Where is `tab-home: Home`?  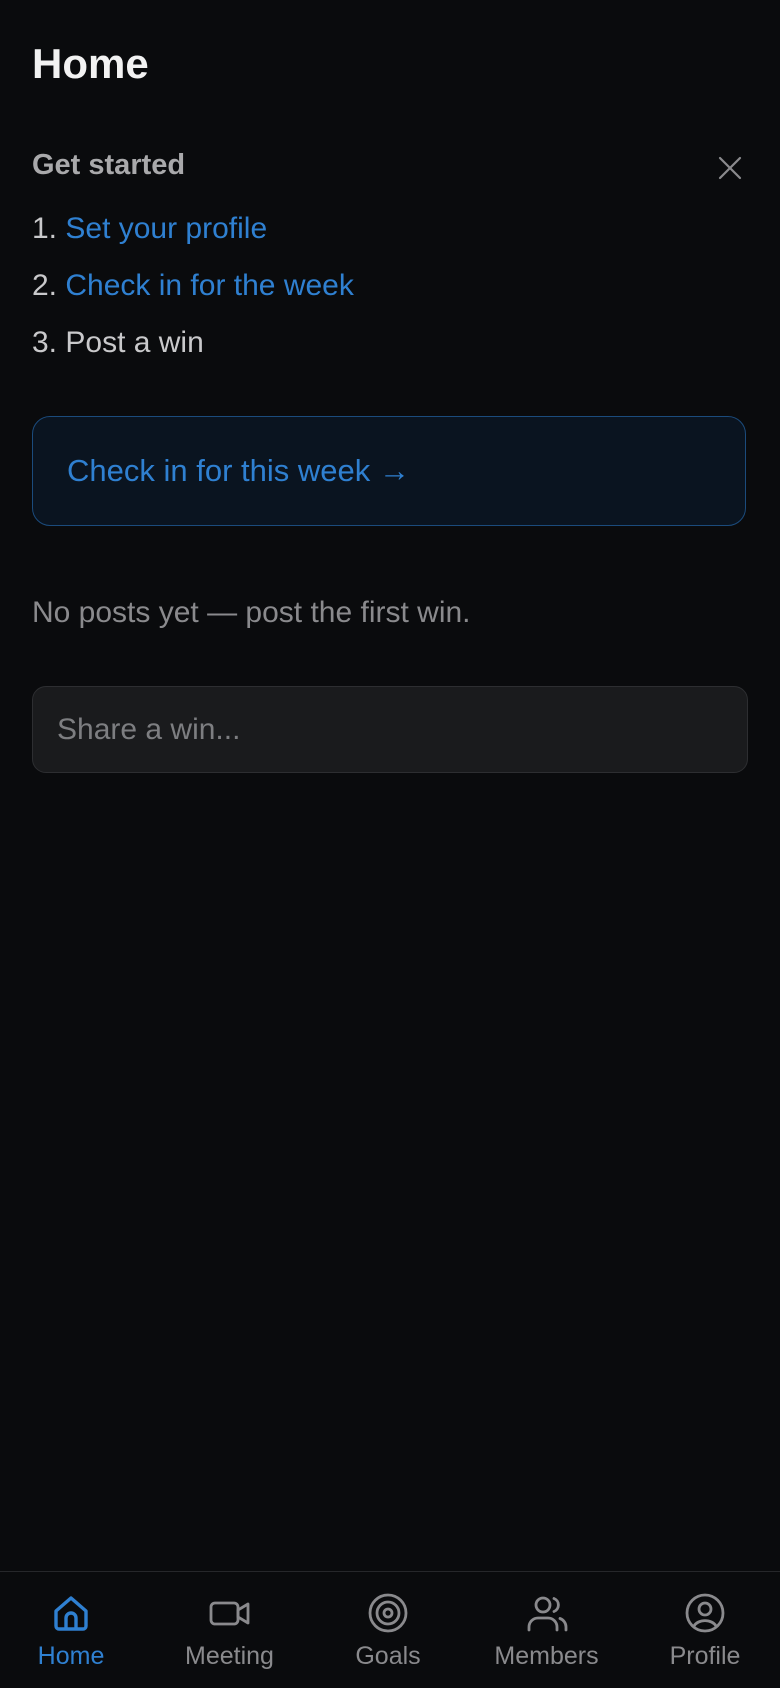
tab-home: Home is located at coordinates (71, 1630).